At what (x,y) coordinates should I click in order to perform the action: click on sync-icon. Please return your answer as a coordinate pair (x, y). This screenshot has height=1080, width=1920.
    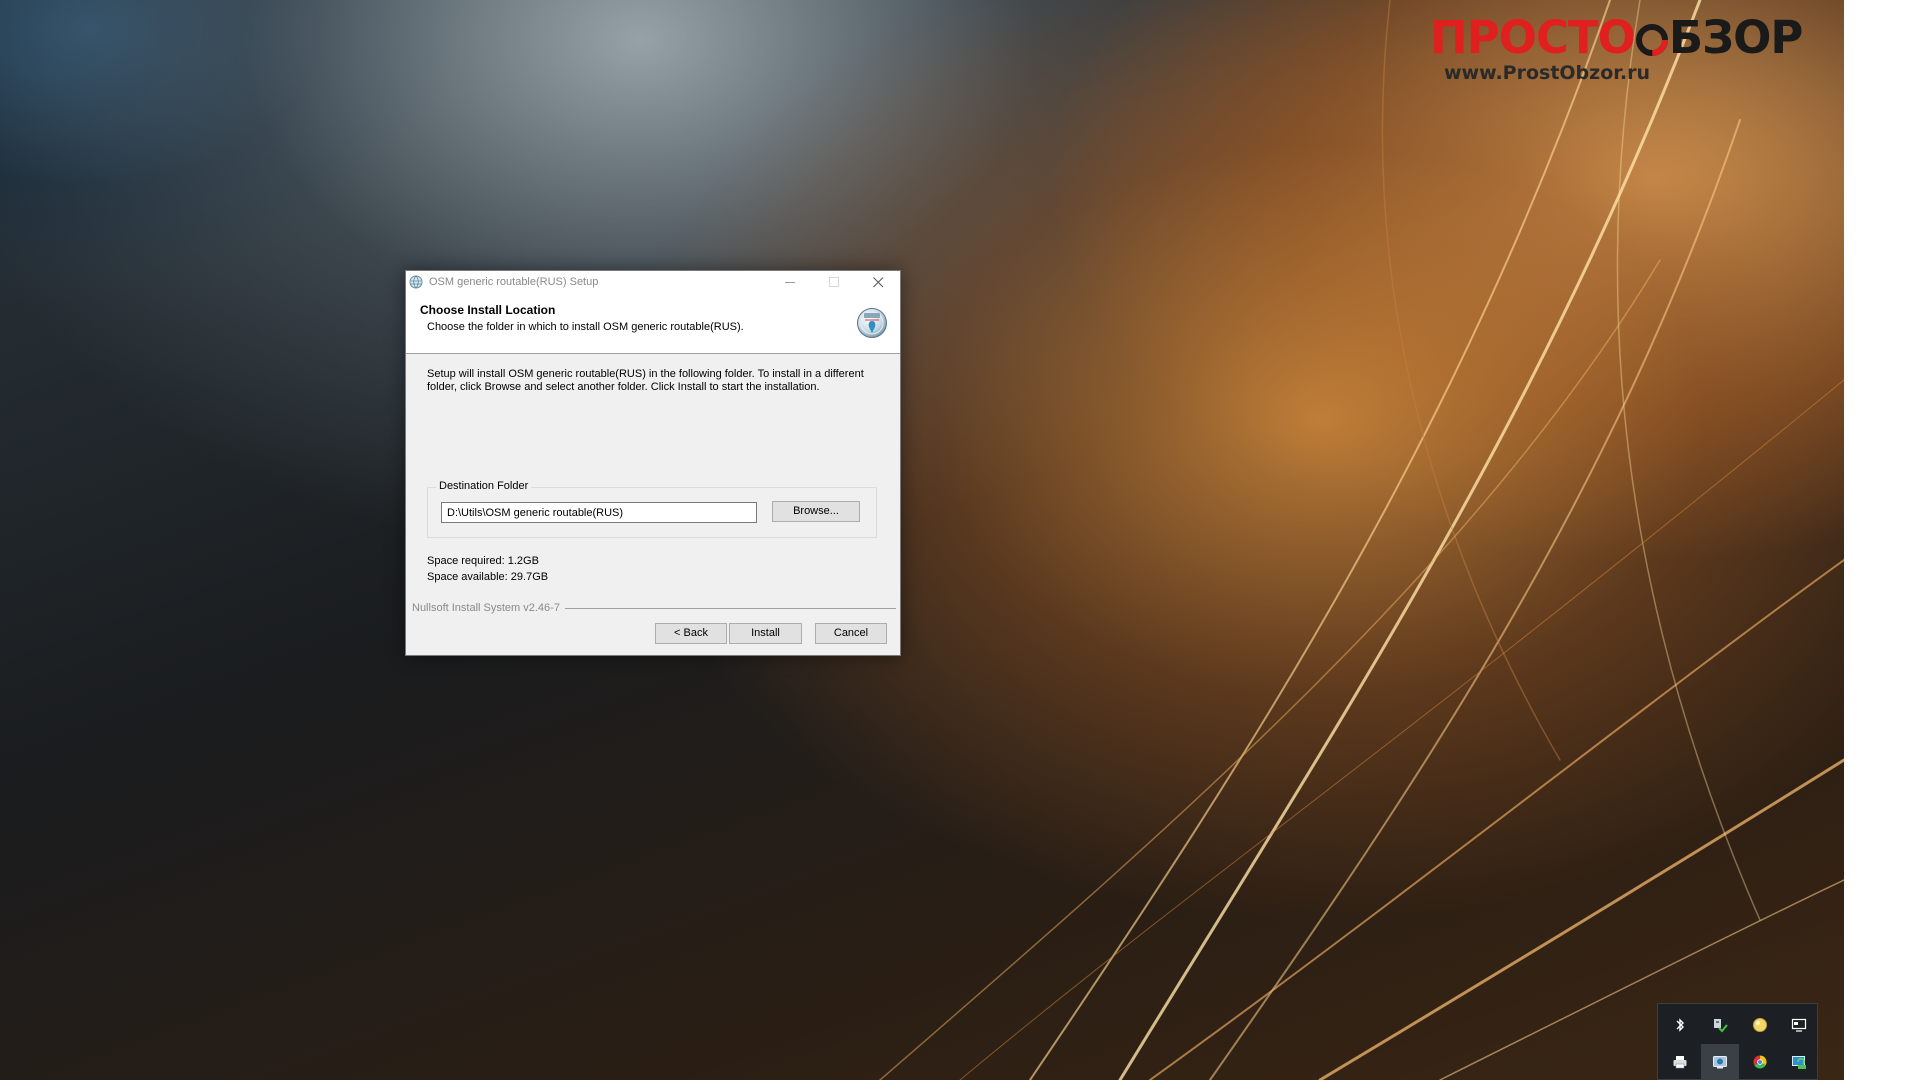
    Looking at the image, I should click on (1799, 1062).